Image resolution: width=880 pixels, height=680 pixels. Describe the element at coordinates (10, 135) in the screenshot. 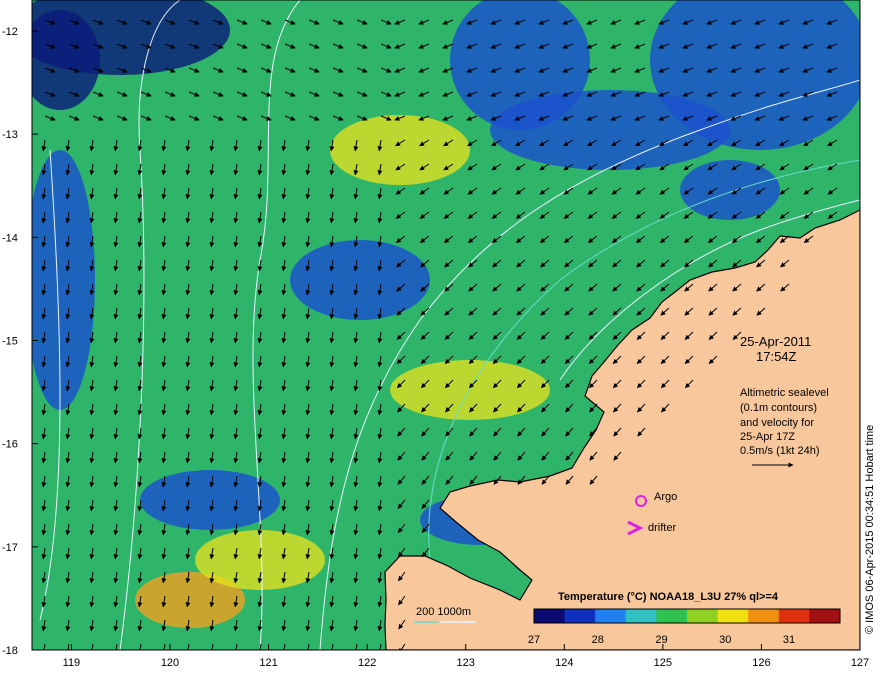

I see `y-tick-label: -13` at that location.